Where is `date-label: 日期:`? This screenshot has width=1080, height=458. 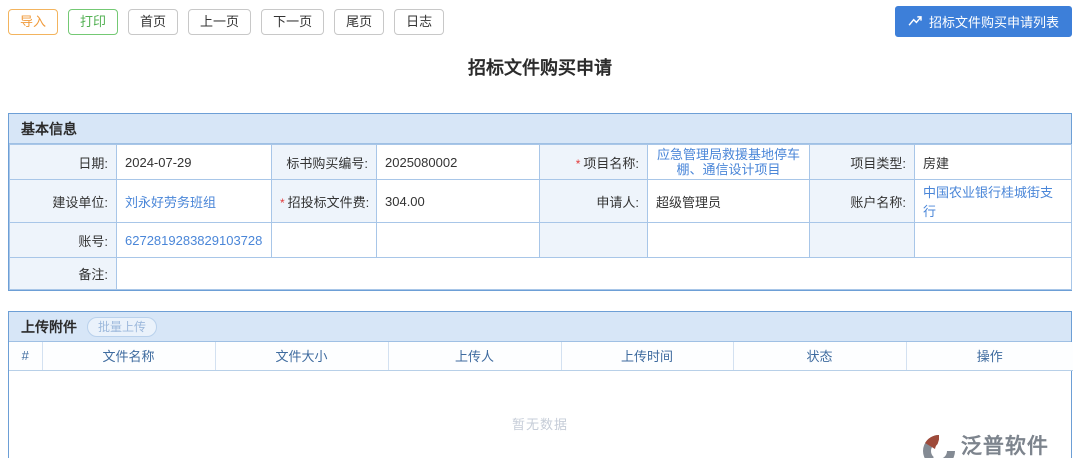
date-label: 日期: is located at coordinates (63, 162).